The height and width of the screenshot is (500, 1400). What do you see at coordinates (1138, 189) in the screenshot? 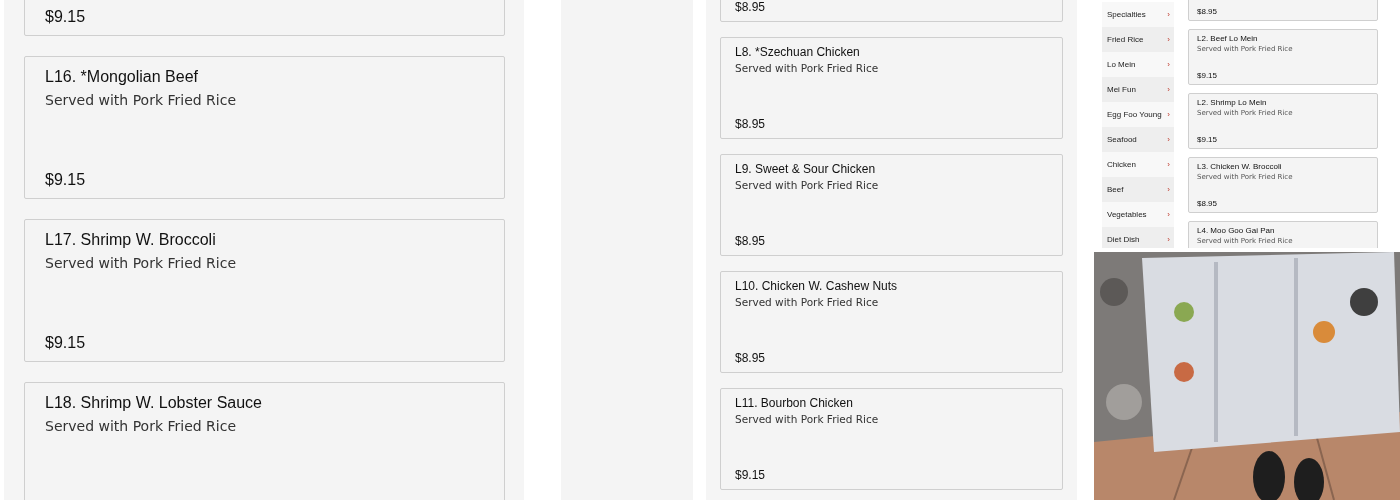
I see `category-item: Beef ›` at bounding box center [1138, 189].